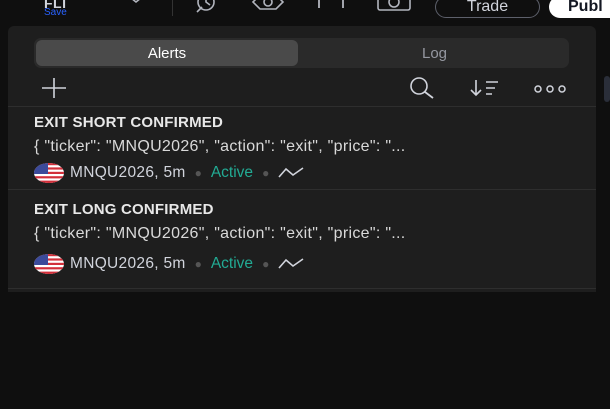  What do you see at coordinates (485, 90) in the screenshot?
I see `sort-icon` at bounding box center [485, 90].